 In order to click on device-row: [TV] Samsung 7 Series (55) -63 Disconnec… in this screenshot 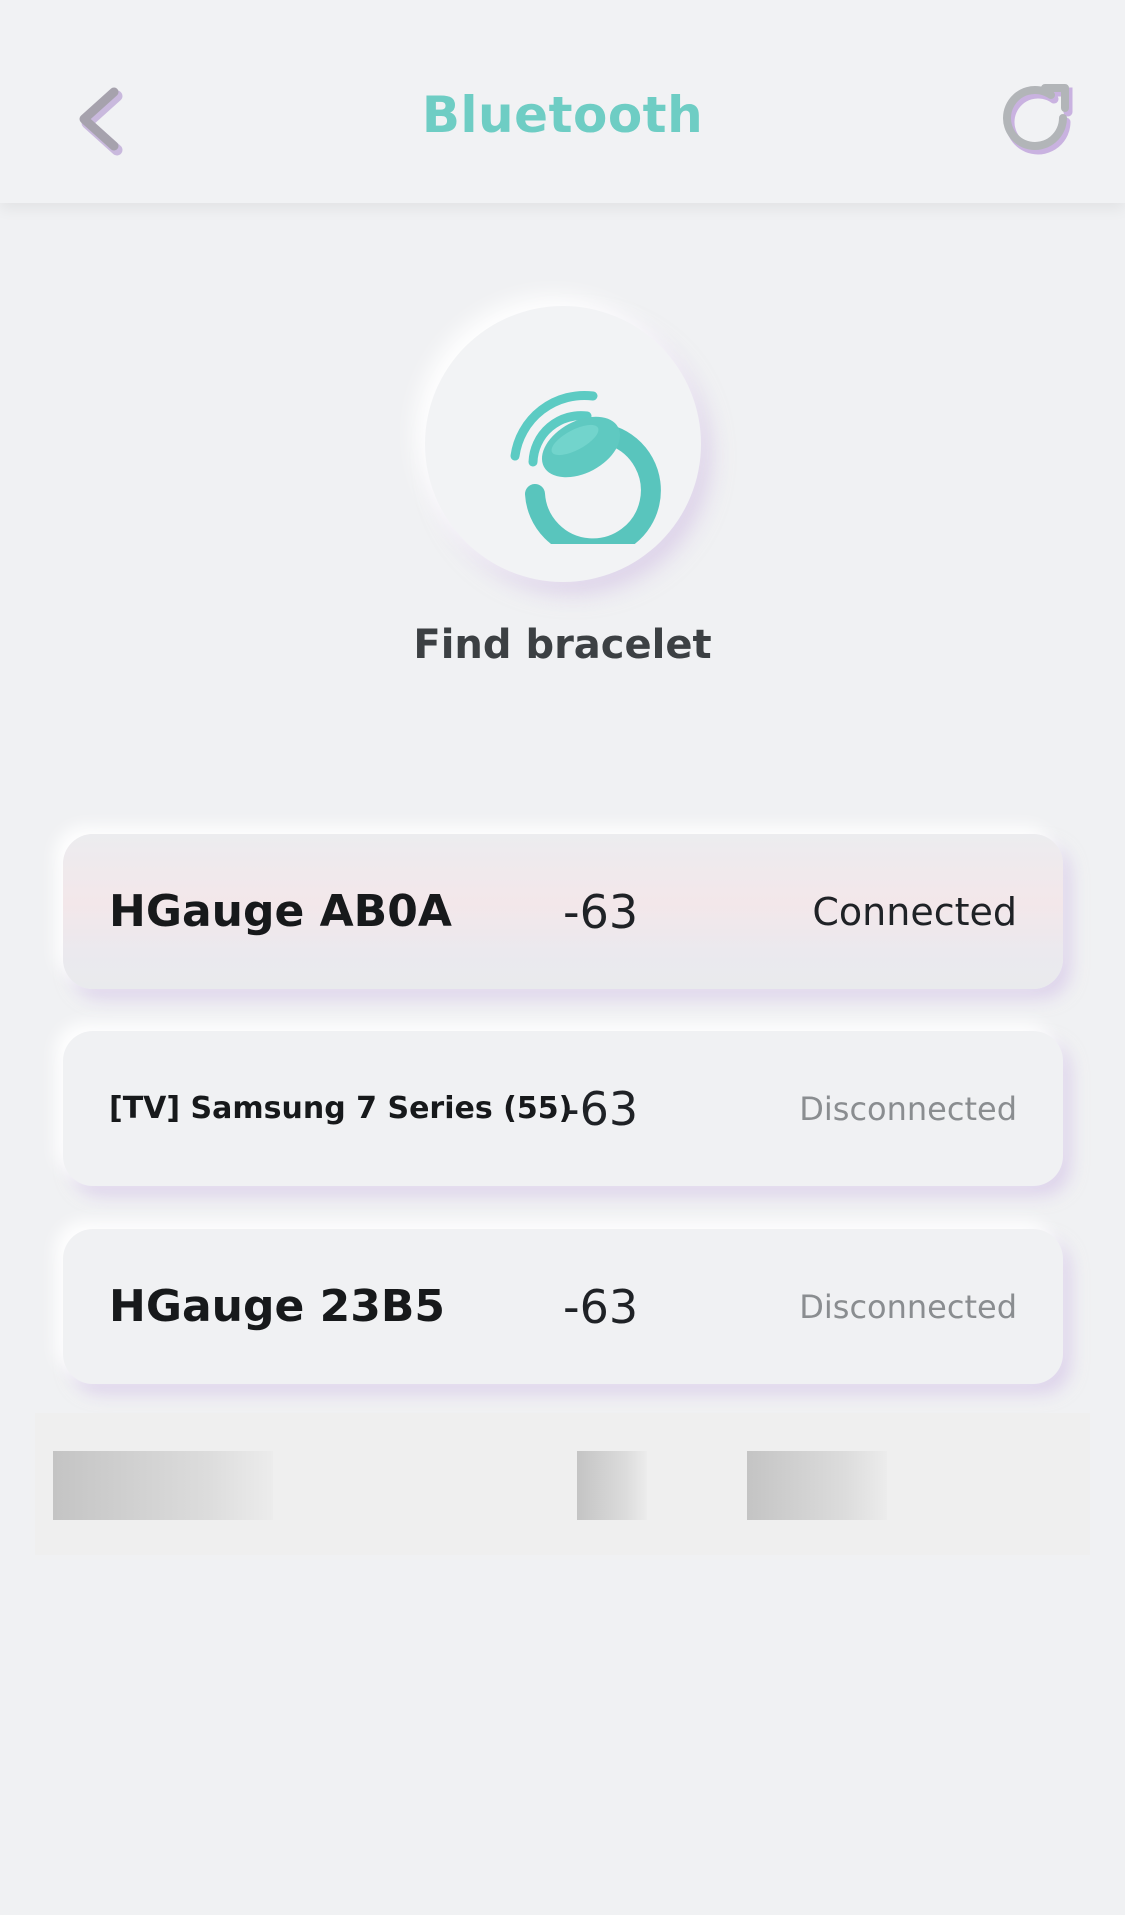, I will do `click(563, 1108)`.